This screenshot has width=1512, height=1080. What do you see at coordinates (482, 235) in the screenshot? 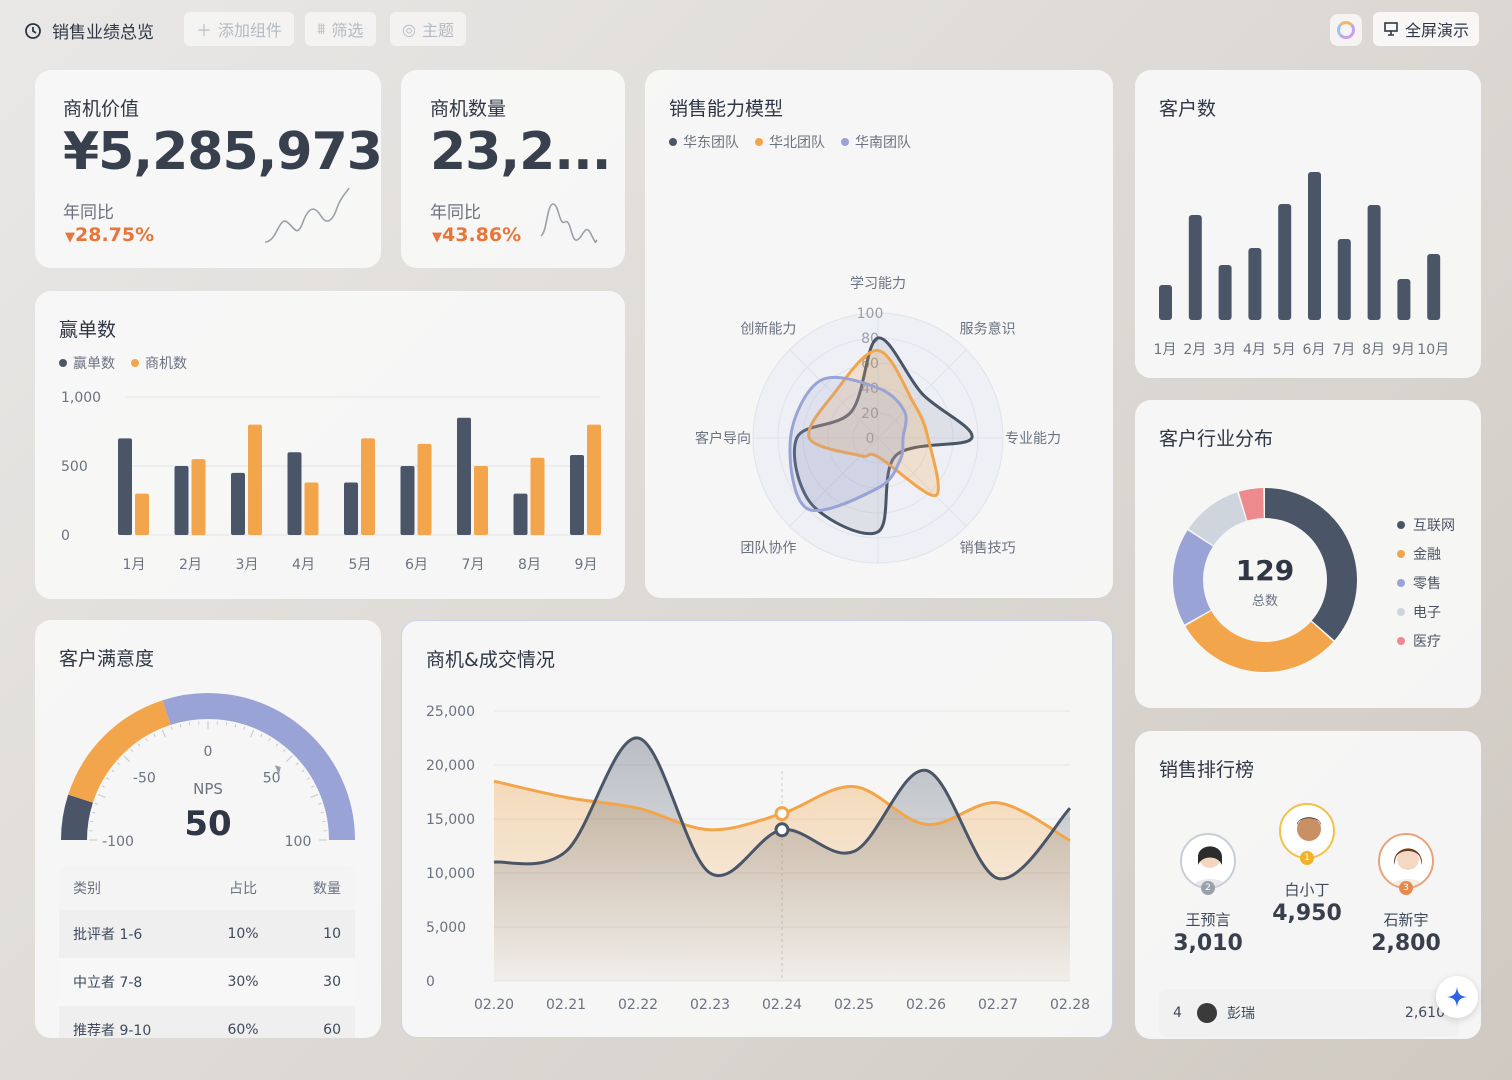
I see `kpi-yoy-text: 43.86%` at bounding box center [482, 235].